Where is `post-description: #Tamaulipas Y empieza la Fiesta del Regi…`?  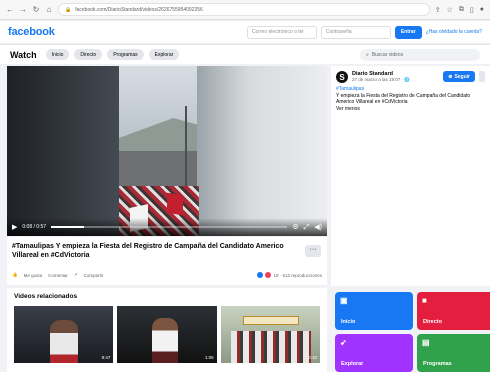 post-description: #Tamaulipas Y empieza la Fiesta del Regi… is located at coordinates (410, 99).